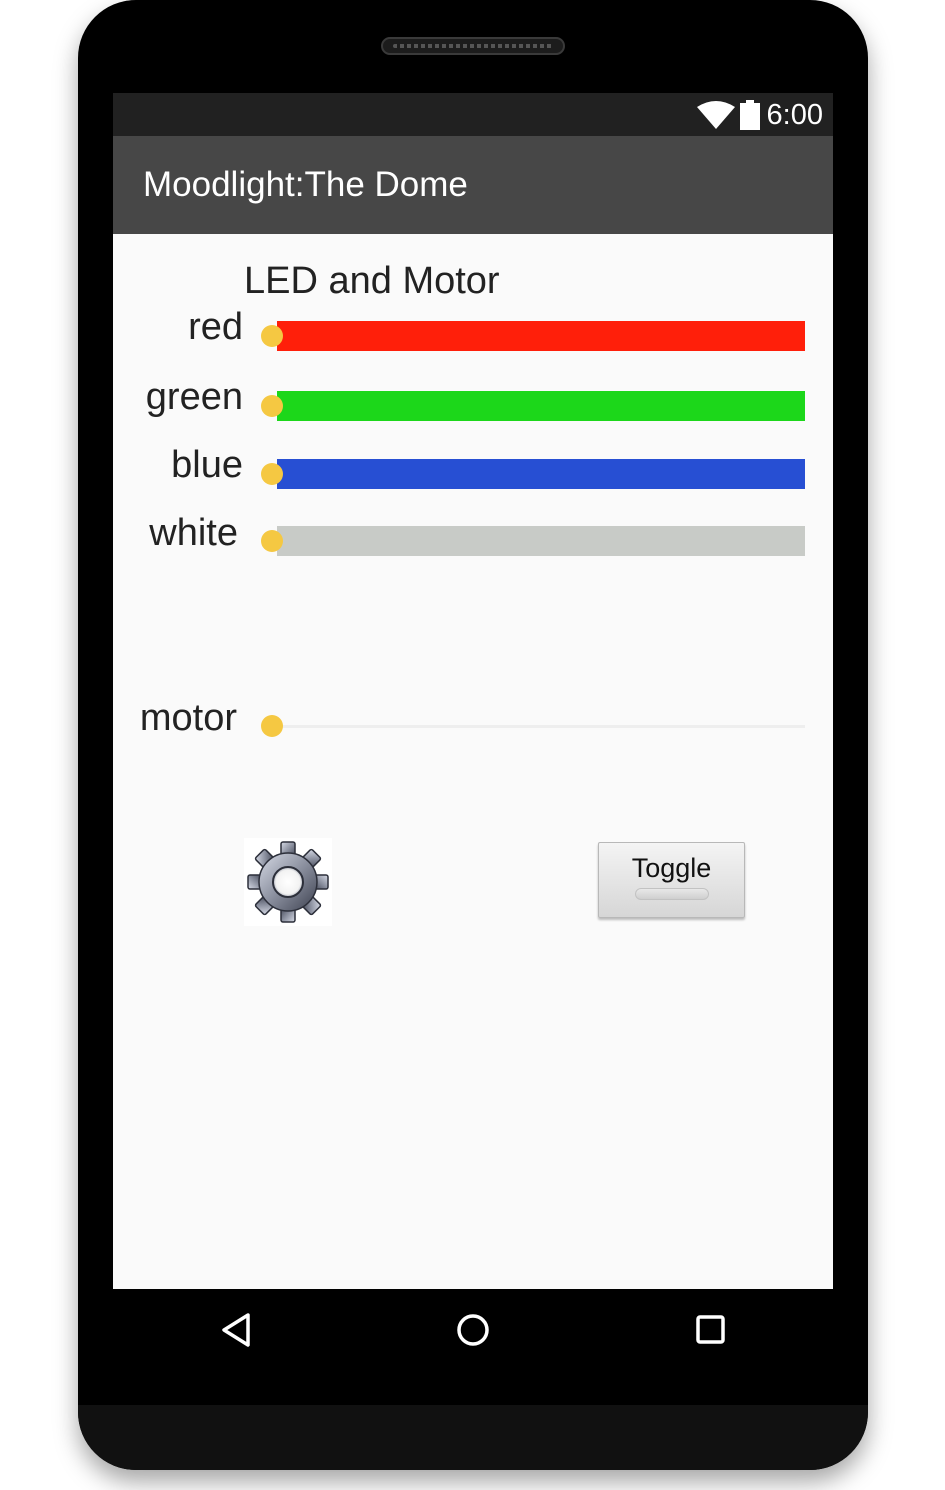 The width and height of the screenshot is (945, 1490). I want to click on toggle-button: Toggle, so click(671, 880).